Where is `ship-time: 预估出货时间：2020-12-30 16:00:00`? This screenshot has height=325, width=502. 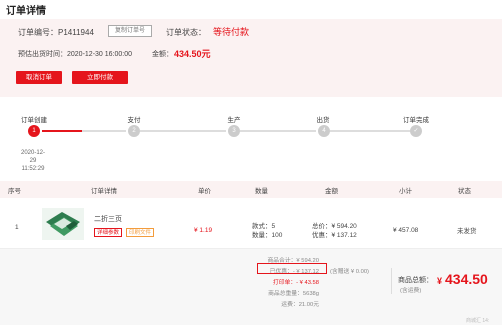 ship-time: 预估出货时间：2020-12-30 16:00:00 is located at coordinates (75, 54).